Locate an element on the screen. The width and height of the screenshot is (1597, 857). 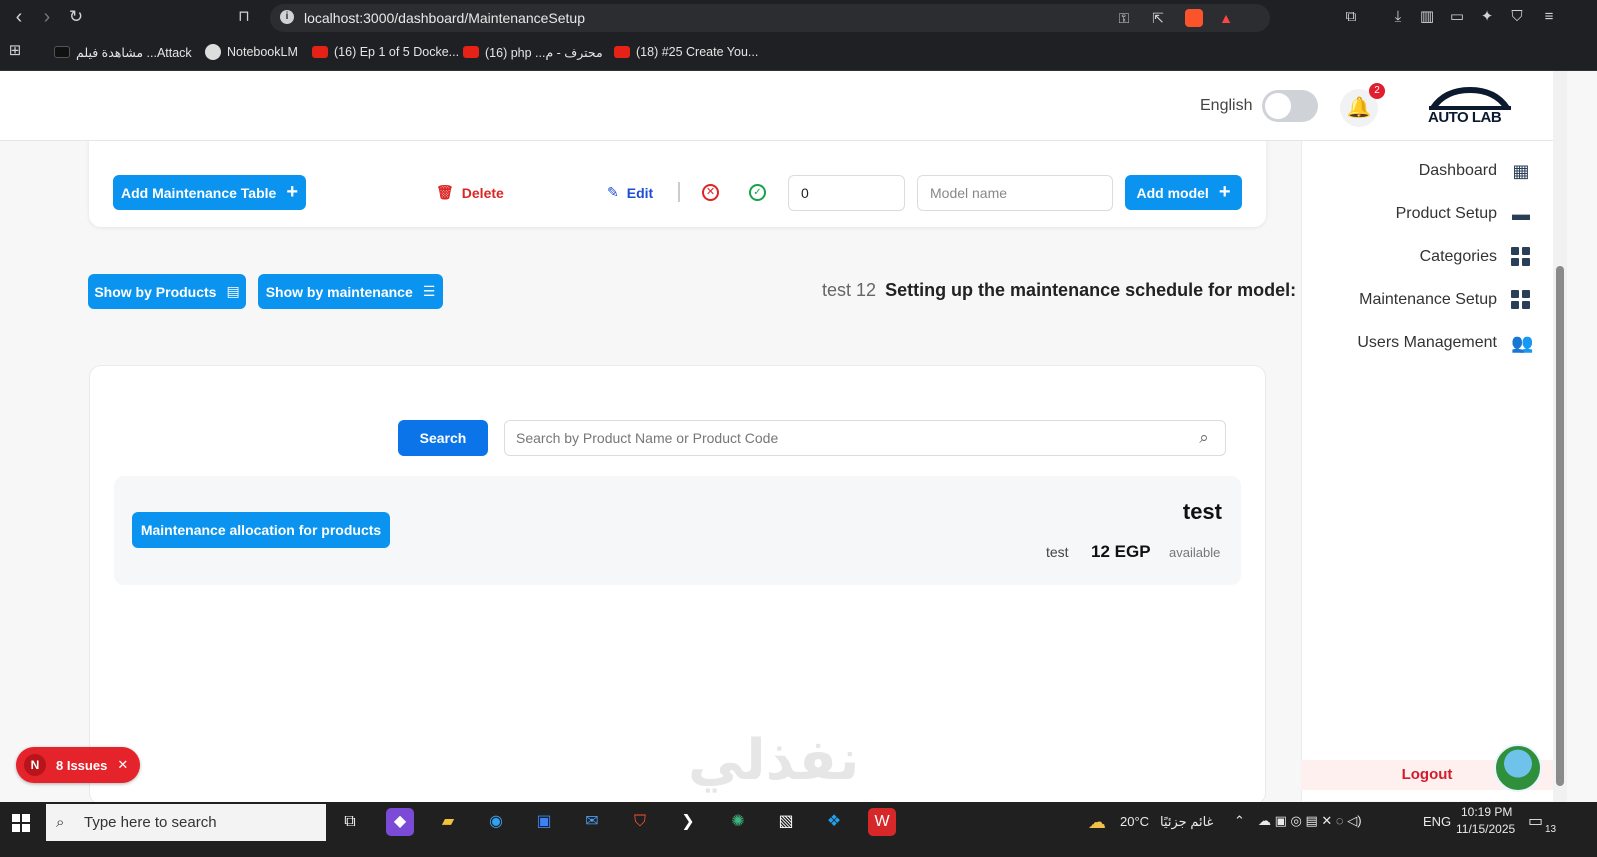
vscode-icon: ❖ is located at coordinates (834, 822).